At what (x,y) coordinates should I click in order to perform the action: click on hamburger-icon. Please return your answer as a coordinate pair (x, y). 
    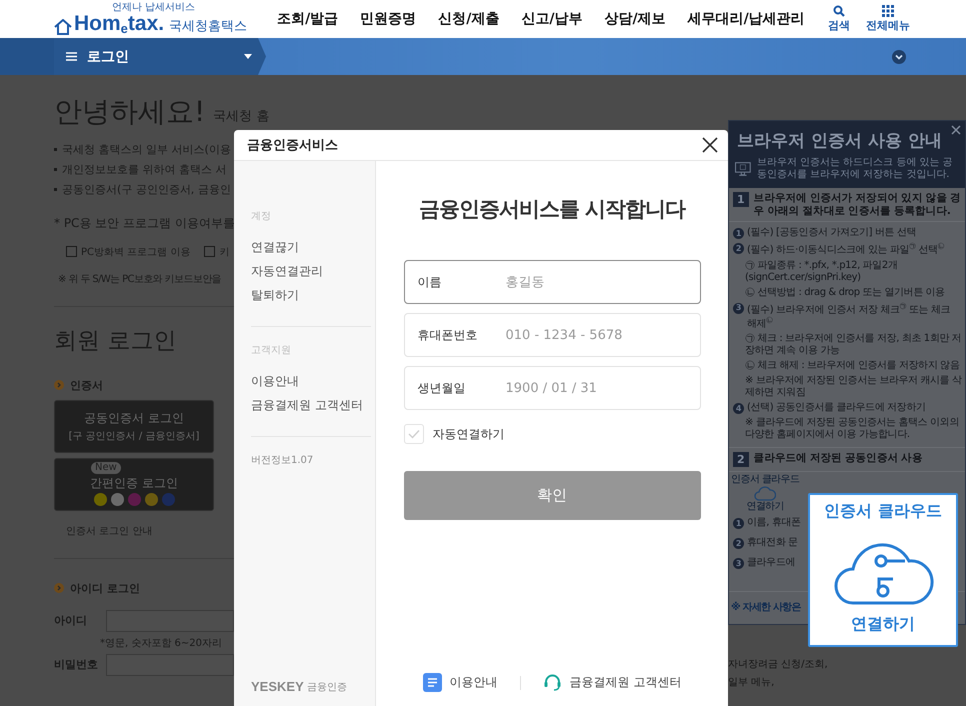
    Looking at the image, I should click on (71, 56).